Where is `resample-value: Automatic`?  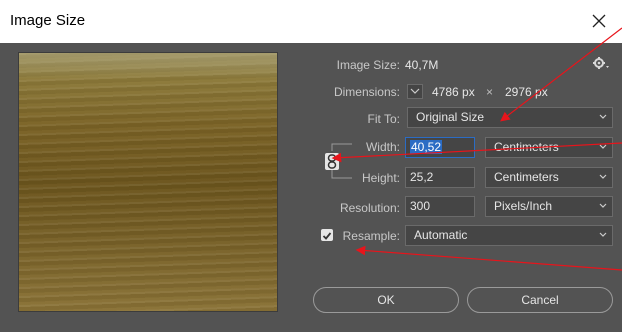 resample-value: Automatic is located at coordinates (441, 235).